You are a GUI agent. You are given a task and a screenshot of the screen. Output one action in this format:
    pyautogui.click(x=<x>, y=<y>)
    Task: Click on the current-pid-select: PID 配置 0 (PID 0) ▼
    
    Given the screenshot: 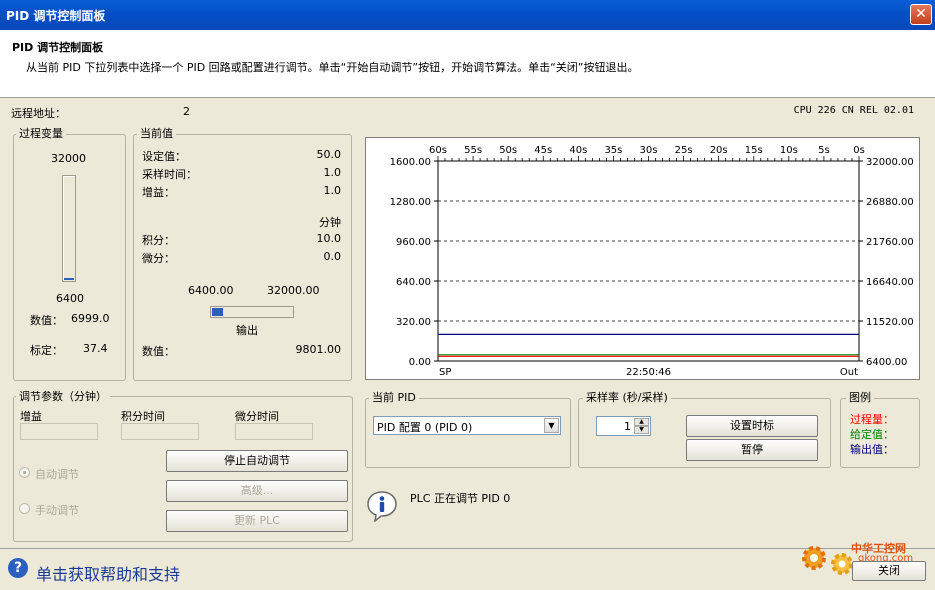 What is the action you would take?
    pyautogui.click(x=467, y=425)
    